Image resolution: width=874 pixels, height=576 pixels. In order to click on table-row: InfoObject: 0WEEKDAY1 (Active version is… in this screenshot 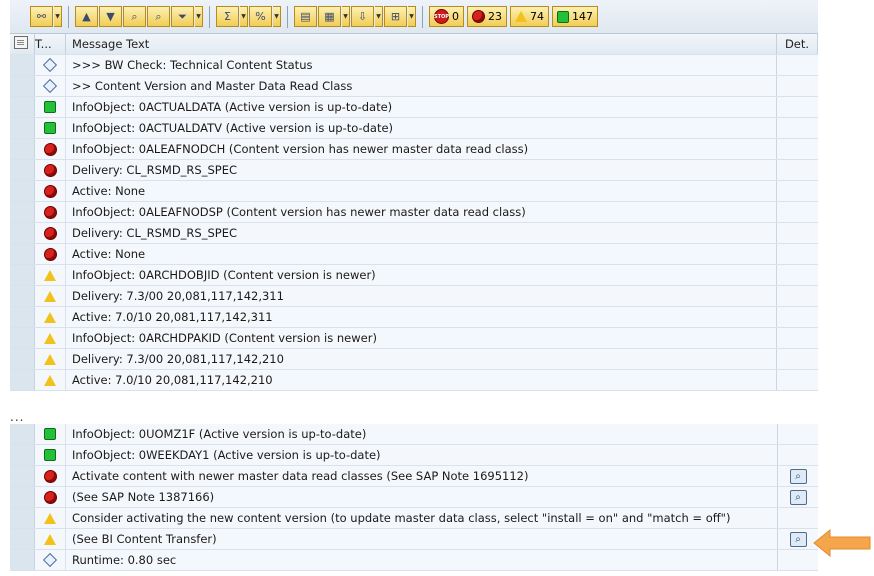, I will do `click(414, 455)`.